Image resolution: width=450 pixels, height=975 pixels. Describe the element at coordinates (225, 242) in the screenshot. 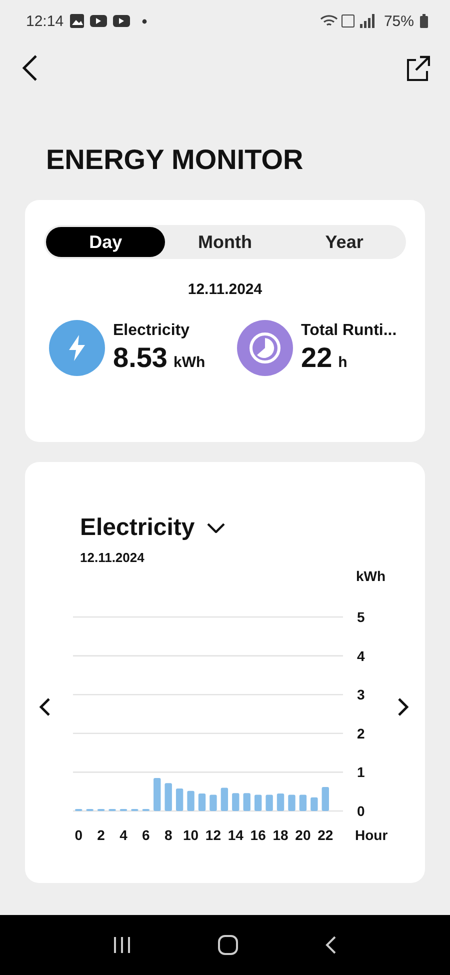

I see `period-tab: Month` at that location.